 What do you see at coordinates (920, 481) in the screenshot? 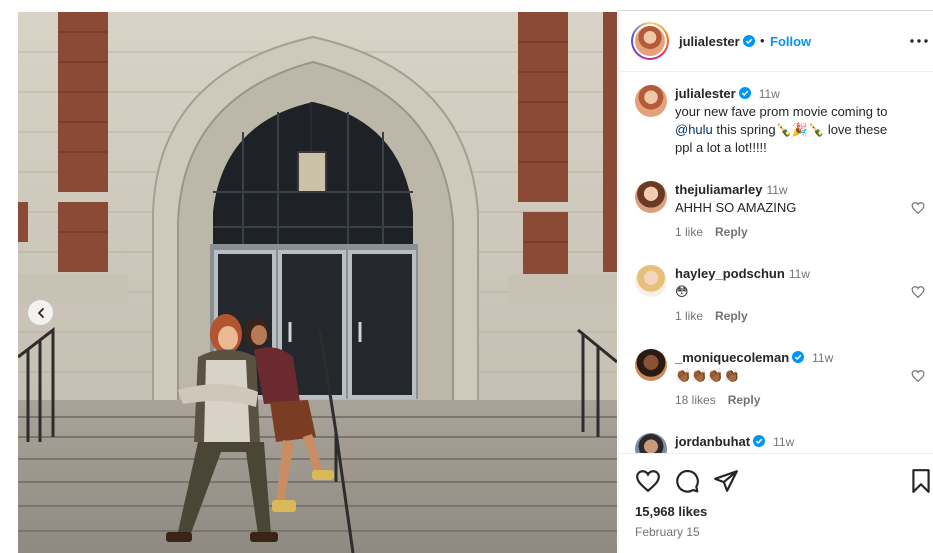
I see `bookmark-icon` at bounding box center [920, 481].